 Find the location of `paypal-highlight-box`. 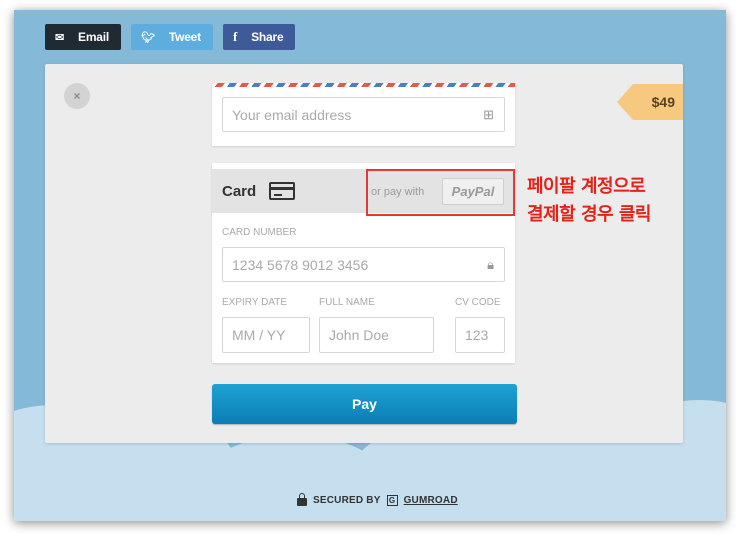

paypal-highlight-box is located at coordinates (440, 192).